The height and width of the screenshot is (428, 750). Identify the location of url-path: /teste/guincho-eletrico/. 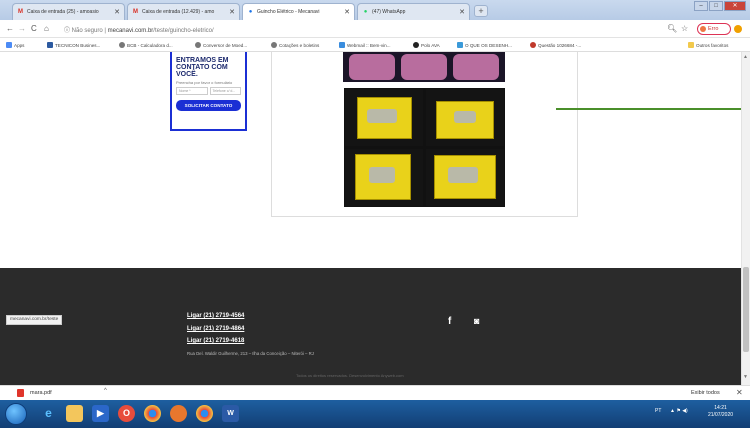
(183, 31).